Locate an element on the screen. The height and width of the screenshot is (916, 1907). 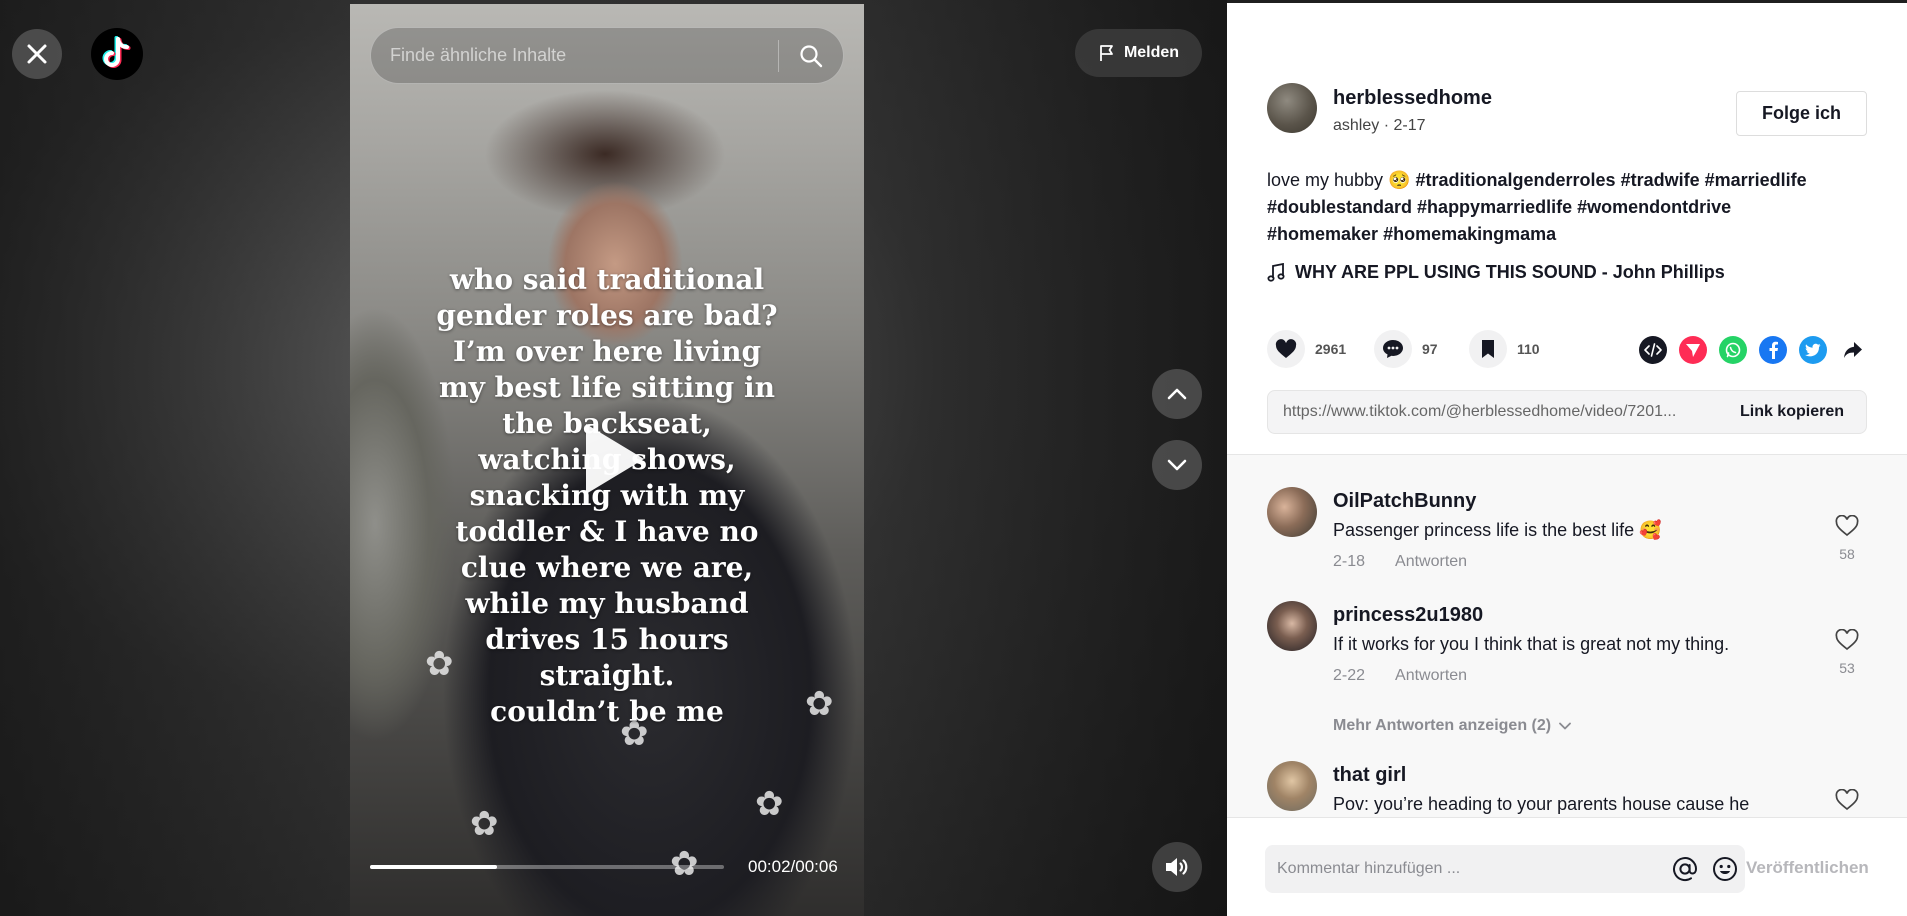
caption-line: drives 15 hours is located at coordinates (607, 639).